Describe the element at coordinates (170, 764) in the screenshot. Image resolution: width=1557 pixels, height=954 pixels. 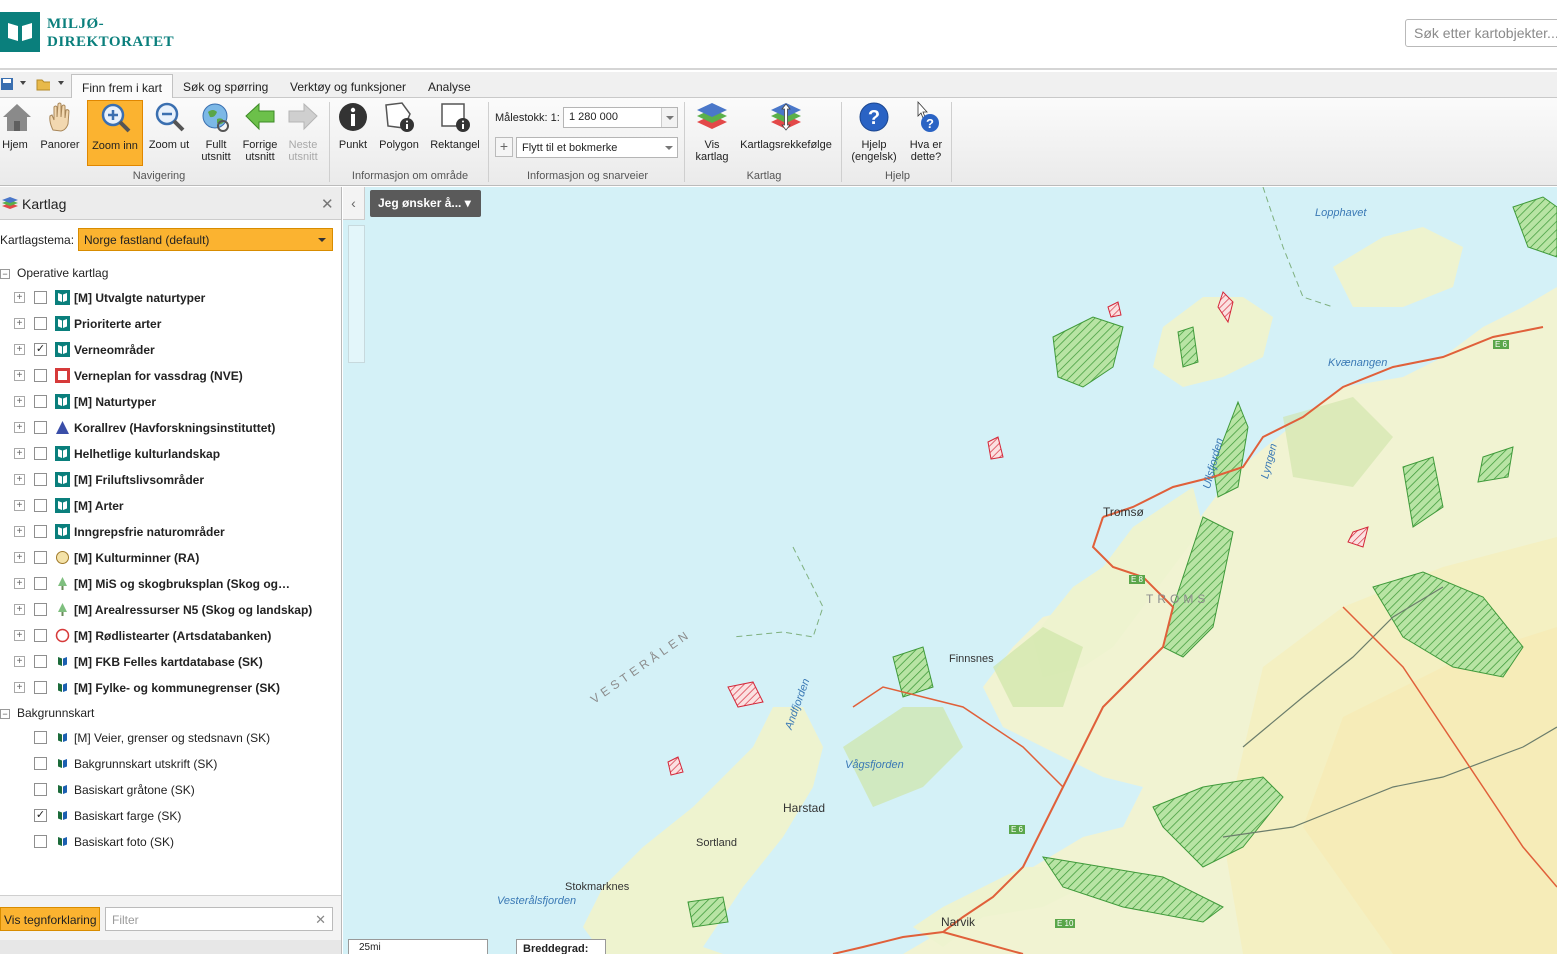
I see `layer-row: Bakgrunnskart utskrift (SK)` at that location.